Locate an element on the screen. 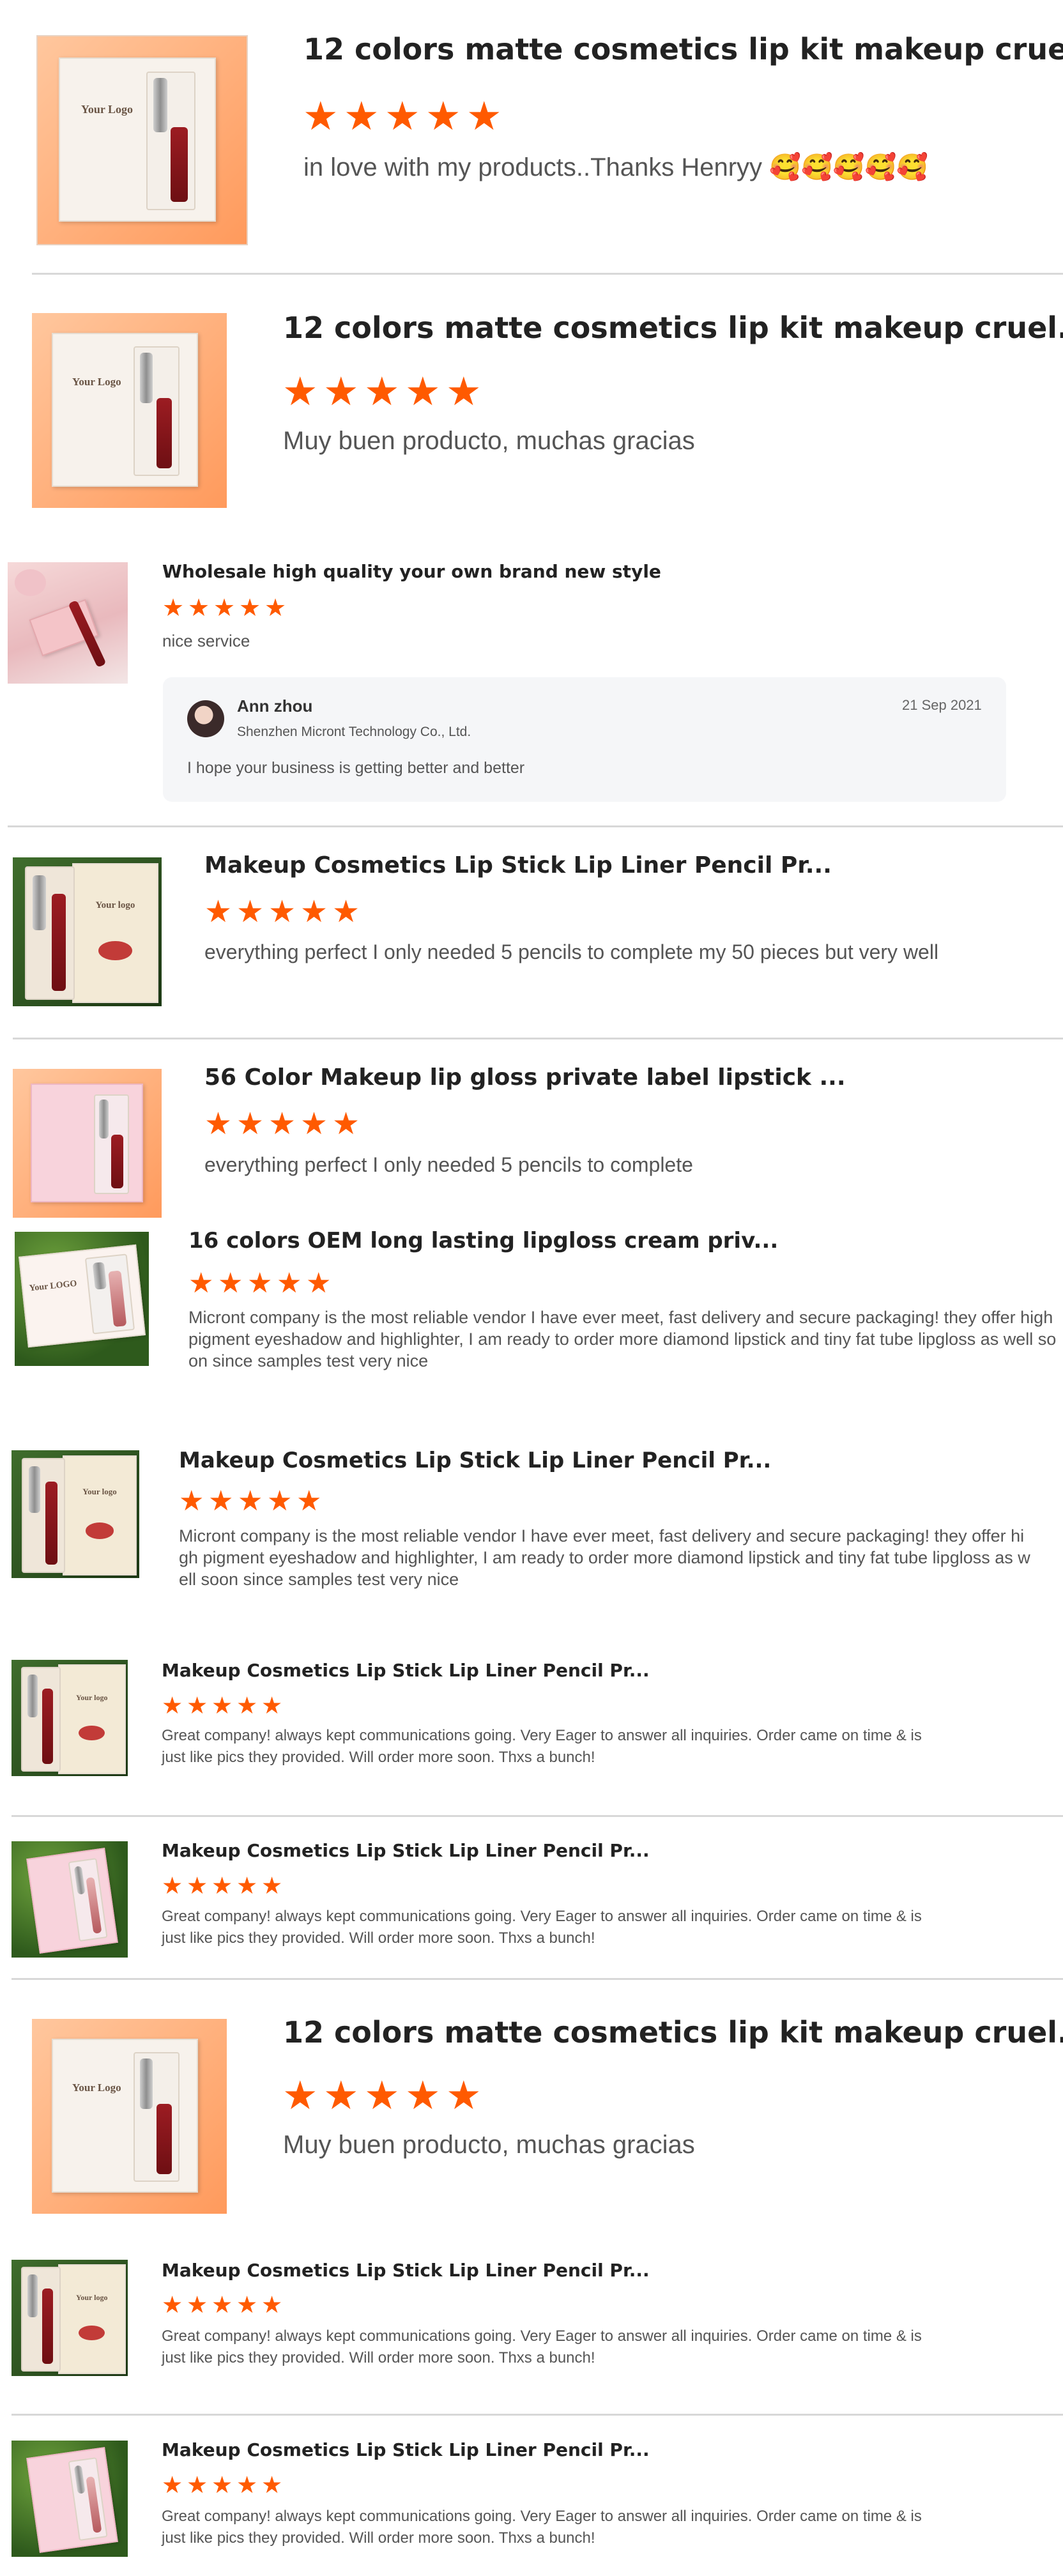 The width and height of the screenshot is (1063, 2576). package-logo-text: Your LOGO is located at coordinates (52, 1286).